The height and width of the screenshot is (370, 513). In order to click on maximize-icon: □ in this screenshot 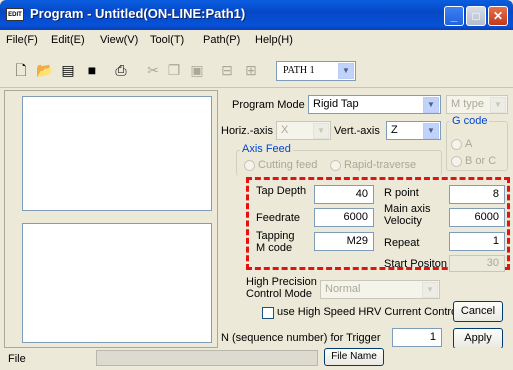, I will do `click(476, 16)`.